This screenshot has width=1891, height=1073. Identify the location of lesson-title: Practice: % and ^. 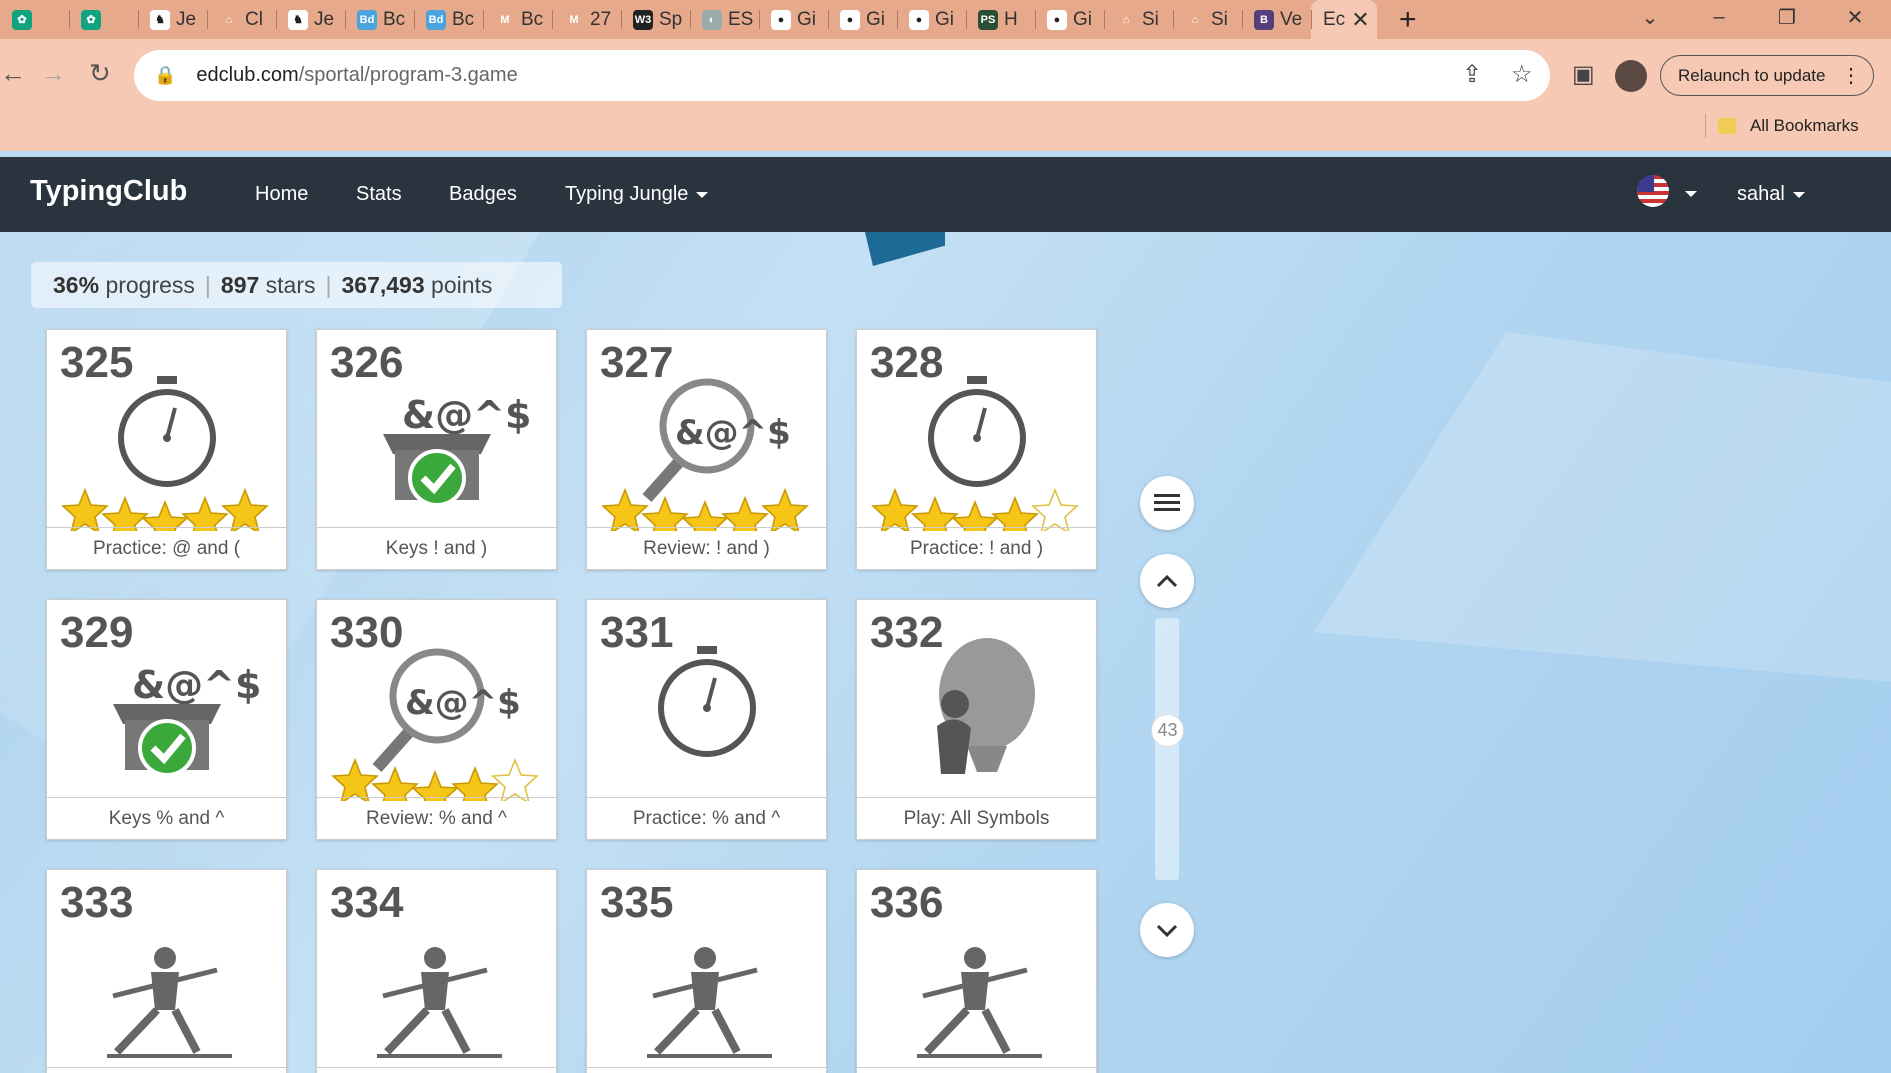
(706, 818).